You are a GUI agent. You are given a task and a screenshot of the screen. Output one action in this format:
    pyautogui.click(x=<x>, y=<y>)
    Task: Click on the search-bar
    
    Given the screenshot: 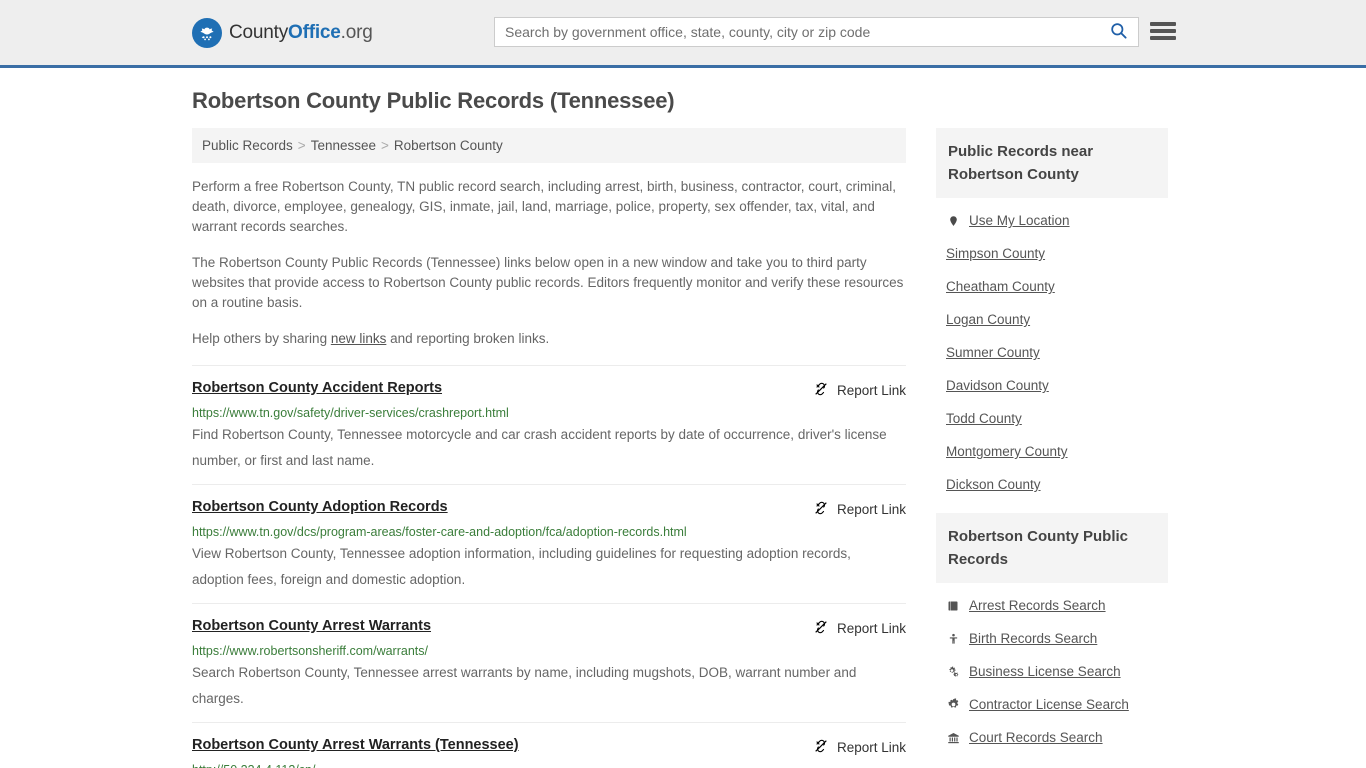 What is the action you would take?
    pyautogui.click(x=816, y=32)
    